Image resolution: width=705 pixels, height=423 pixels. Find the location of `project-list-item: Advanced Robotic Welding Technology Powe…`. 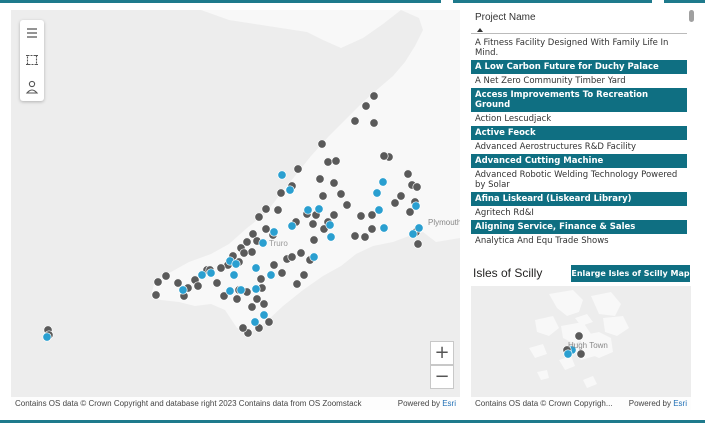

project-list-item: Advanced Robotic Welding Technology Powe… is located at coordinates (579, 180).